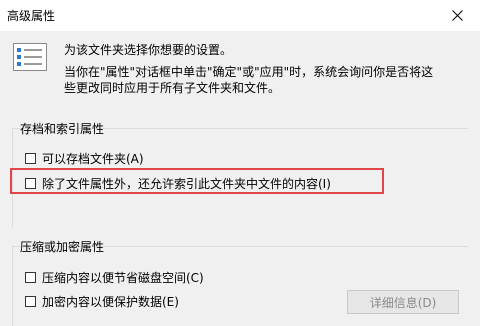 The height and width of the screenshot is (326, 480). I want to click on close-icon, so click(457, 15).